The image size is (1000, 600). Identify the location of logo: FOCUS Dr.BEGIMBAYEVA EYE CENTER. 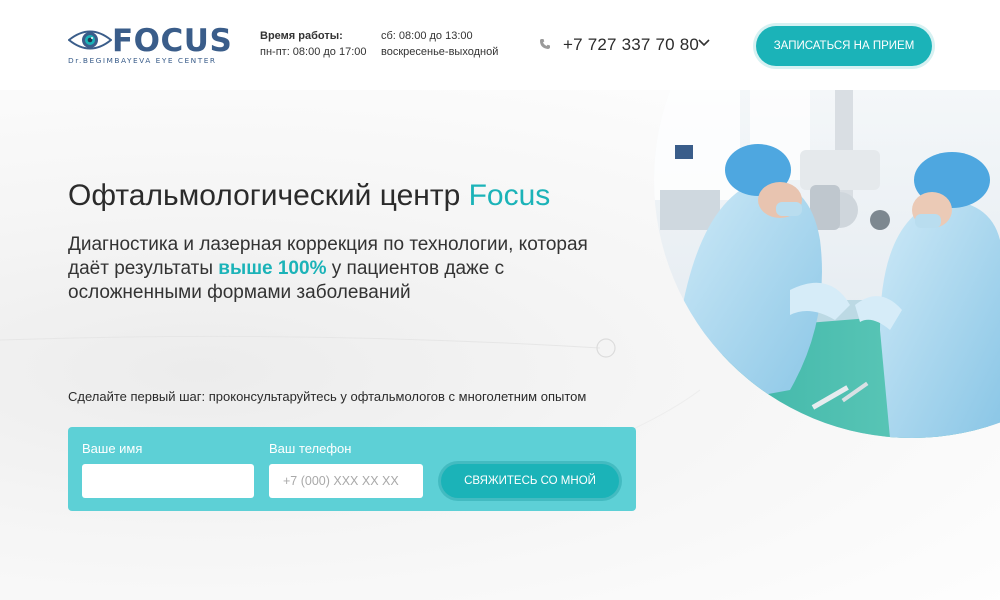
(150, 45).